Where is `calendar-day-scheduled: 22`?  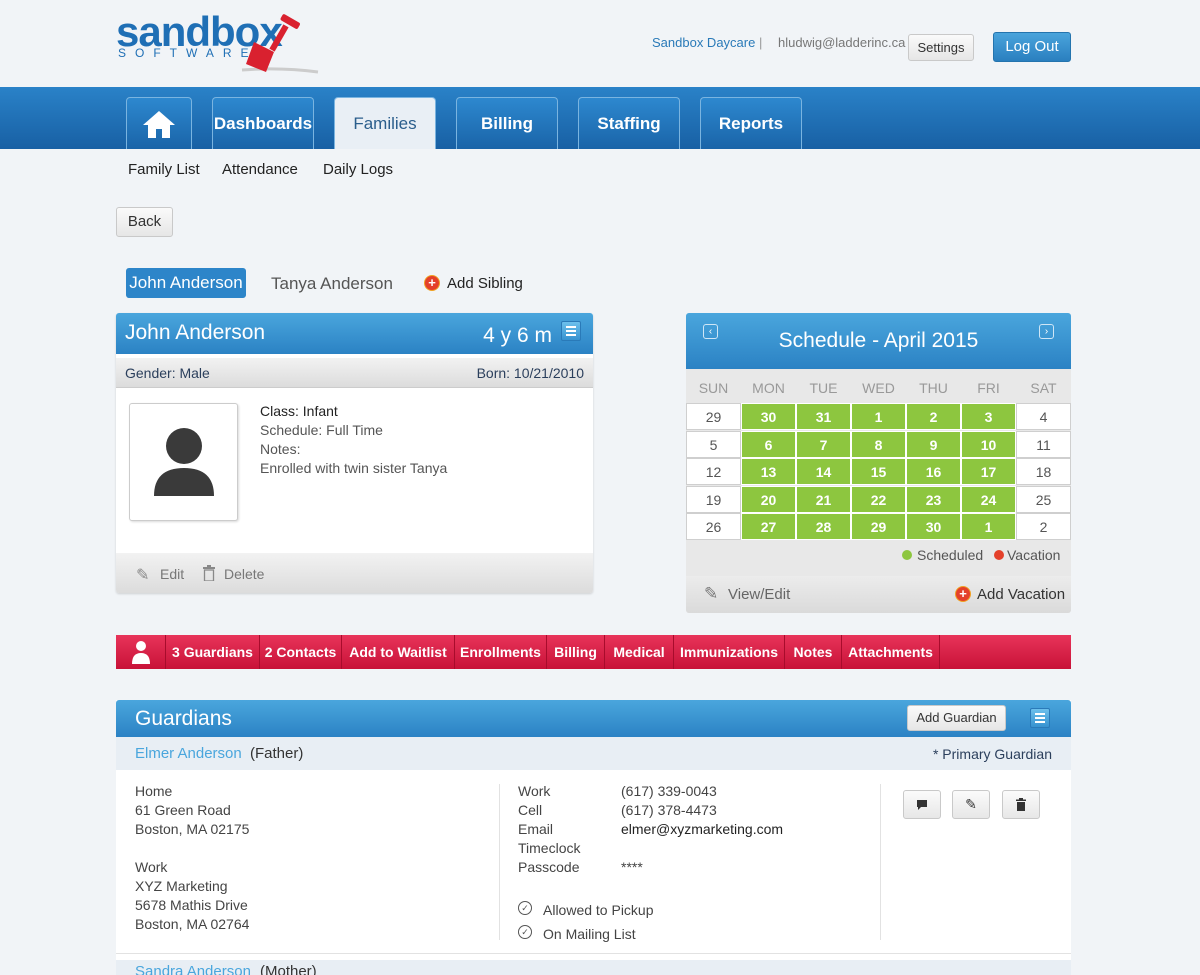
calendar-day-scheduled: 22 is located at coordinates (878, 499).